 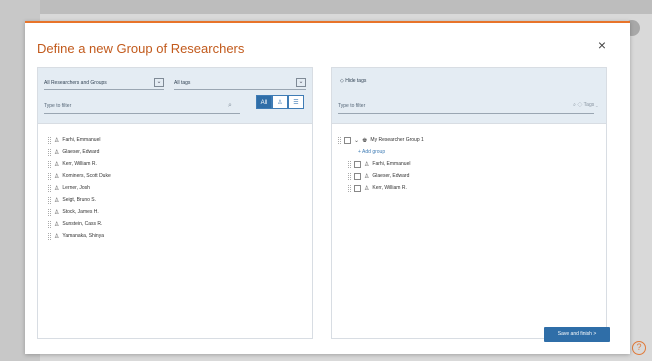 I want to click on researcher-name: Seigt, Bruno S., so click(x=79, y=200).